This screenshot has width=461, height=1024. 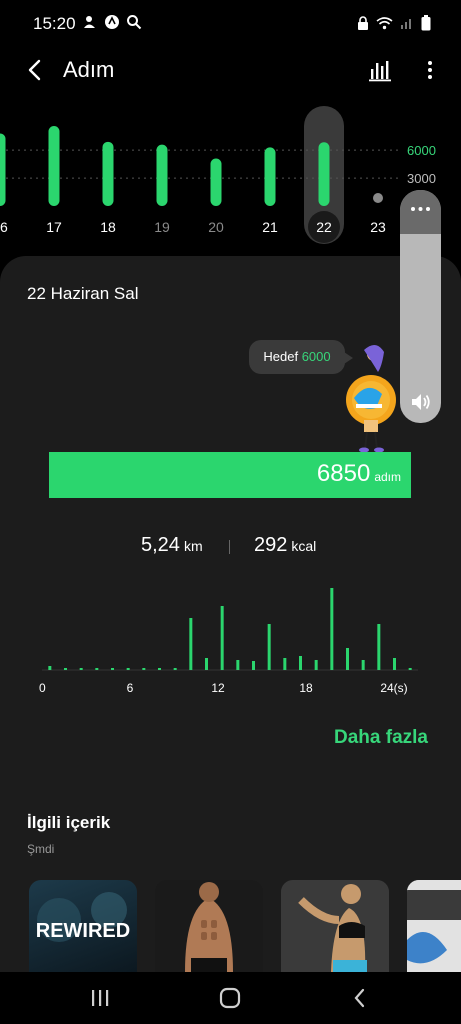 I want to click on day-label: 17, so click(x=54, y=227).